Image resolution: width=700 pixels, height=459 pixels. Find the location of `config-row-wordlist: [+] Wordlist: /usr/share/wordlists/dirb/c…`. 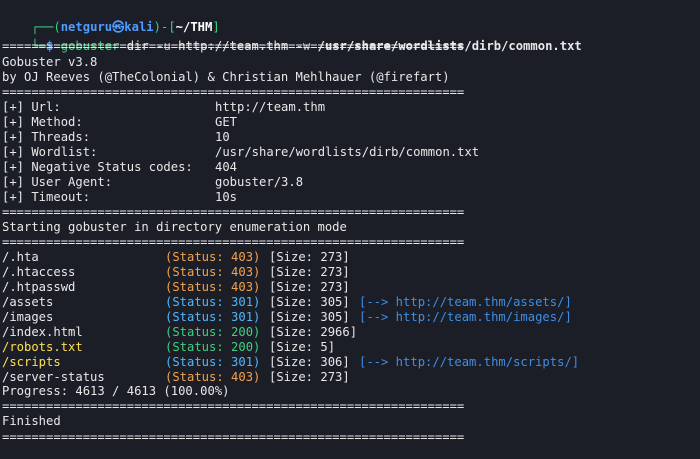

config-row-wordlist: [+] Wordlist: /usr/share/wordlists/dirb/c… is located at coordinates (240, 152).